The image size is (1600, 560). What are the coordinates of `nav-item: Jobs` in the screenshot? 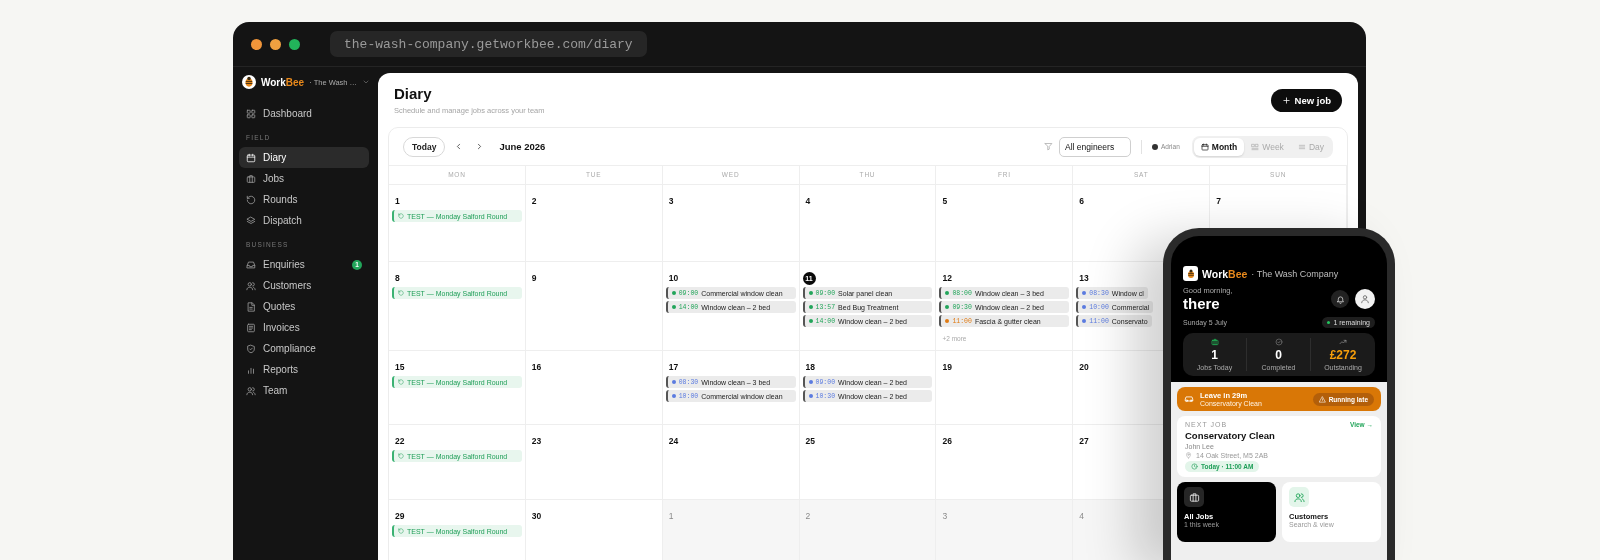 It's located at (304, 178).